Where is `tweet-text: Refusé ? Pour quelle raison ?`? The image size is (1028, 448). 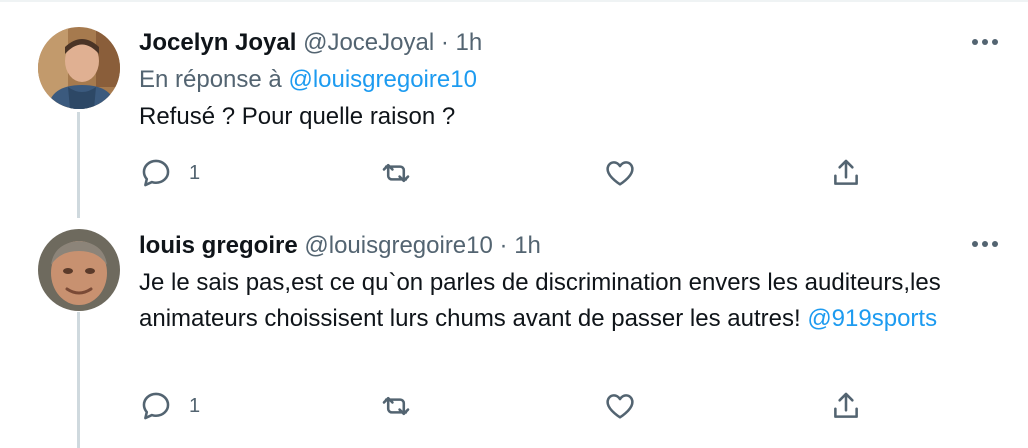 tweet-text: Refusé ? Pour quelle raison ? is located at coordinates (569, 117).